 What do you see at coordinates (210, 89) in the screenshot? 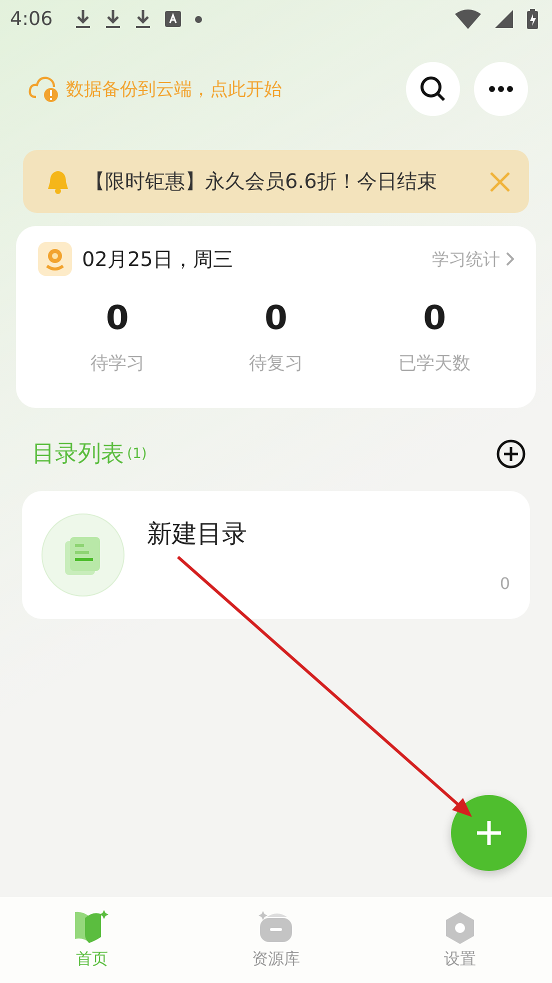
I see `backup-link: 数据备份到云端，点此开始` at bounding box center [210, 89].